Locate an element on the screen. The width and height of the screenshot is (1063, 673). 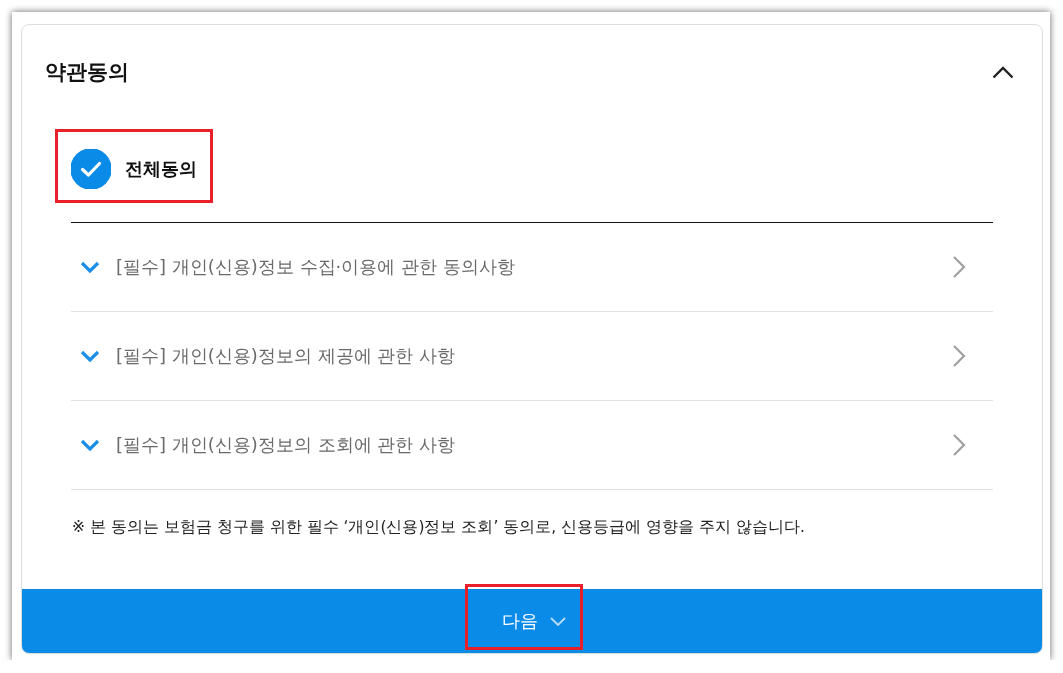
terms-item: [필수] 개인(신용)정보의 제공에 관한 사항 is located at coordinates (532, 356).